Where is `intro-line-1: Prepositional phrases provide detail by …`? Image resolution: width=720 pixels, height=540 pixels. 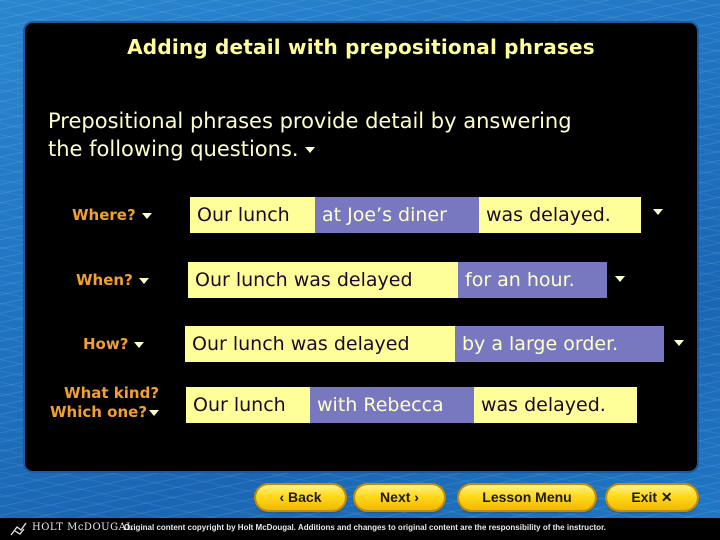
intro-line-1: Prepositional phrases provide detail by … is located at coordinates (310, 121).